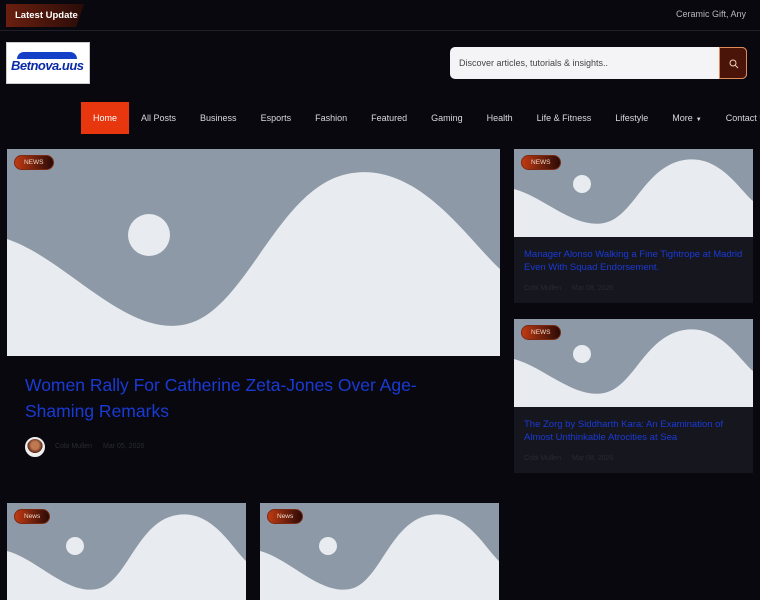 The width and height of the screenshot is (760, 600). What do you see at coordinates (389, 118) in the screenshot?
I see `nav-item-featured: Featured` at bounding box center [389, 118].